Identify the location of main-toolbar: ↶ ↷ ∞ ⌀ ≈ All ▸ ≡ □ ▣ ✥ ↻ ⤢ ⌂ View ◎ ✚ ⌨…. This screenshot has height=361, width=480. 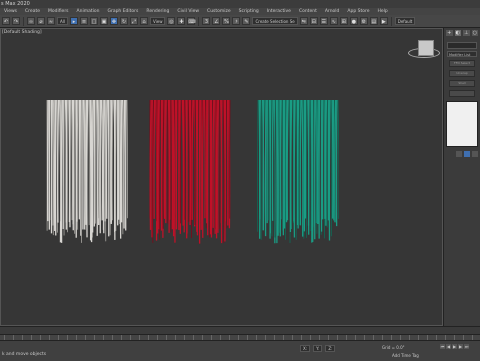
(240, 21).